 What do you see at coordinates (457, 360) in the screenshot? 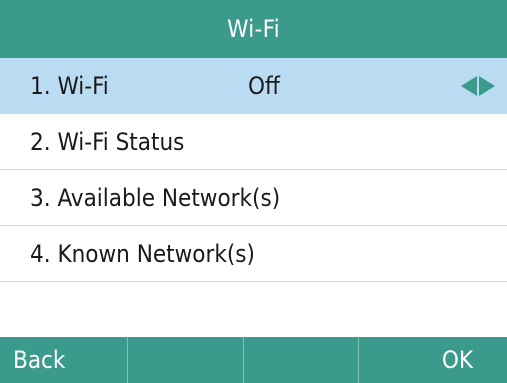
I see `ok-label: OK` at bounding box center [457, 360].